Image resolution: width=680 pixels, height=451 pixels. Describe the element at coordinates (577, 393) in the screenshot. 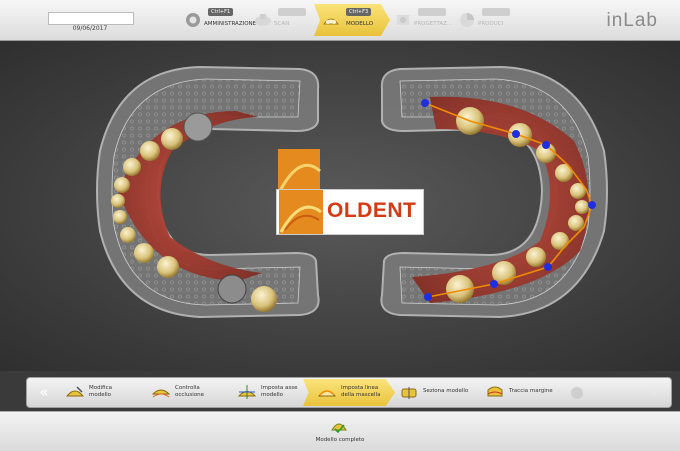

I see `disabled-tool-icon` at that location.